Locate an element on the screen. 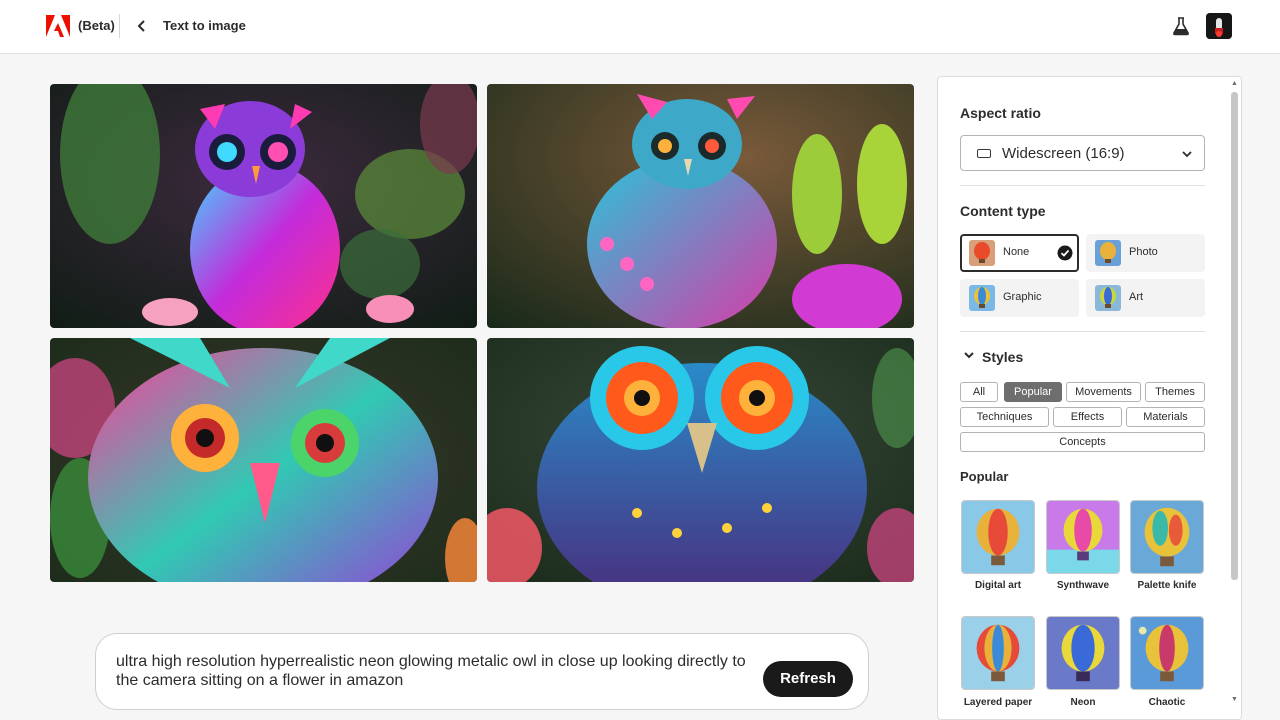 This screenshot has width=1280, height=720. popular-heading: Popular is located at coordinates (984, 476).